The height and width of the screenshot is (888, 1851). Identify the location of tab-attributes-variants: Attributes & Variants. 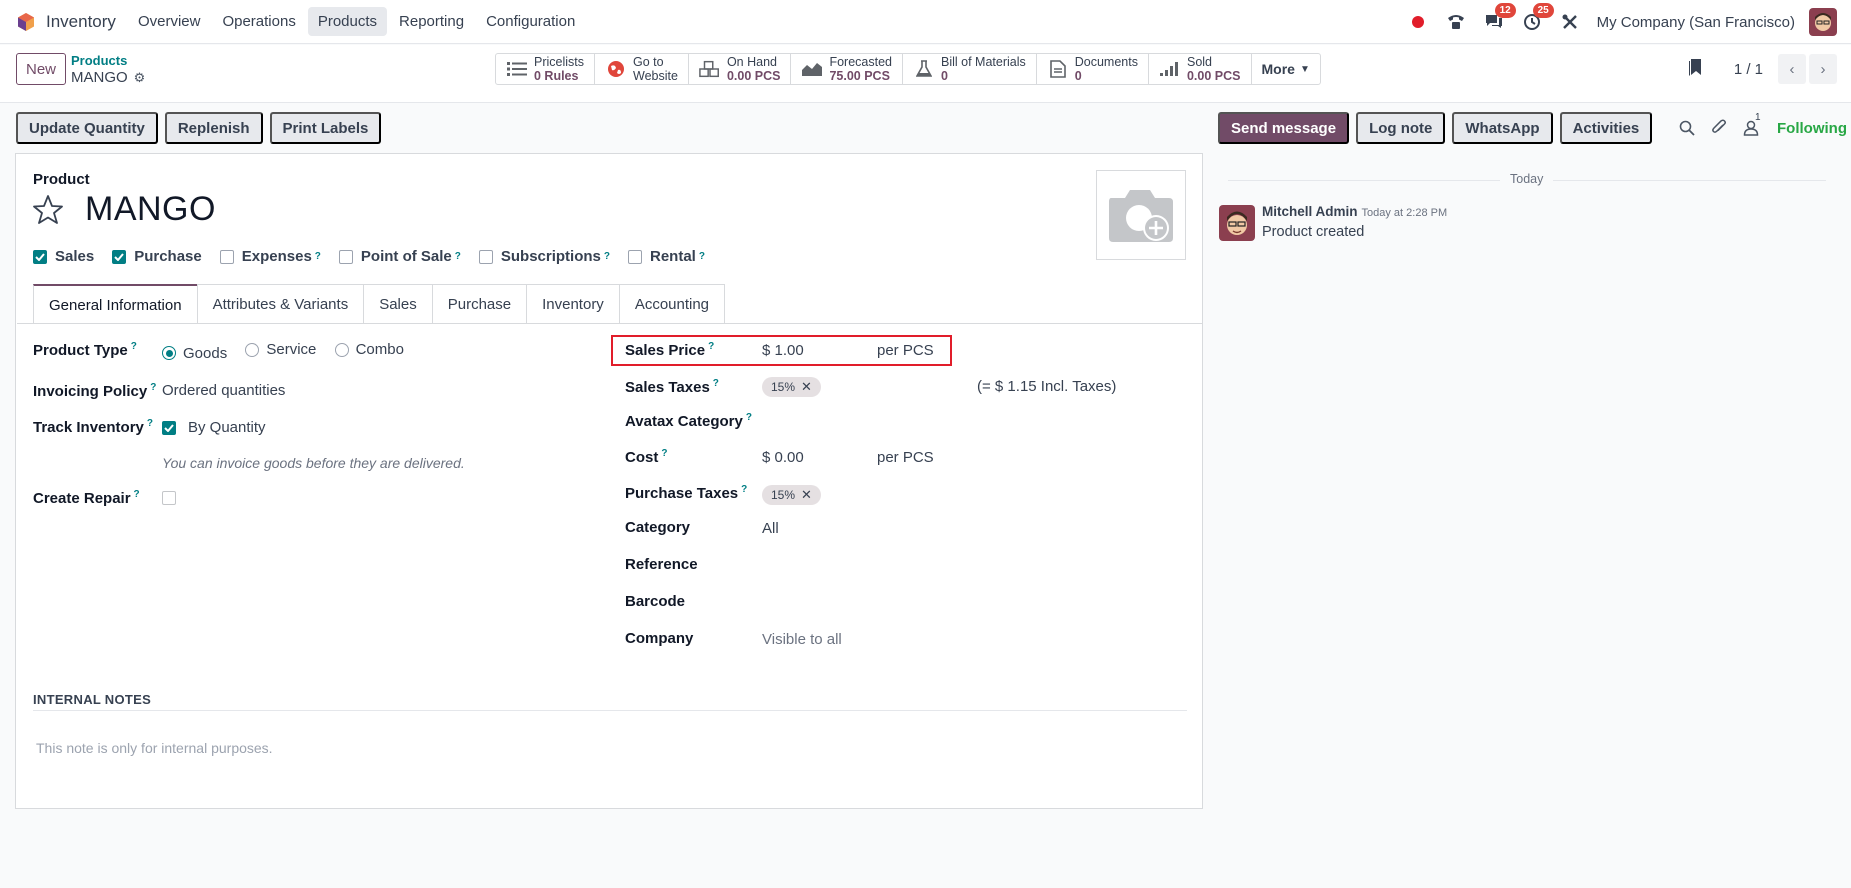
(280, 304).